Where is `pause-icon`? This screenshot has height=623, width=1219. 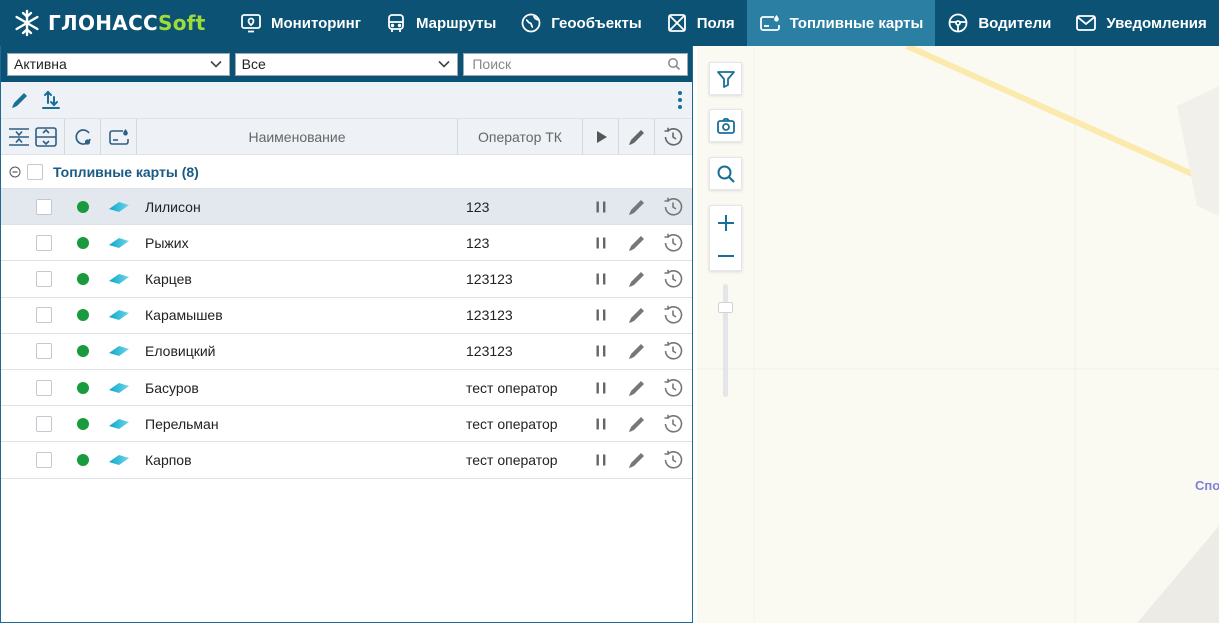
pause-icon is located at coordinates (601, 207).